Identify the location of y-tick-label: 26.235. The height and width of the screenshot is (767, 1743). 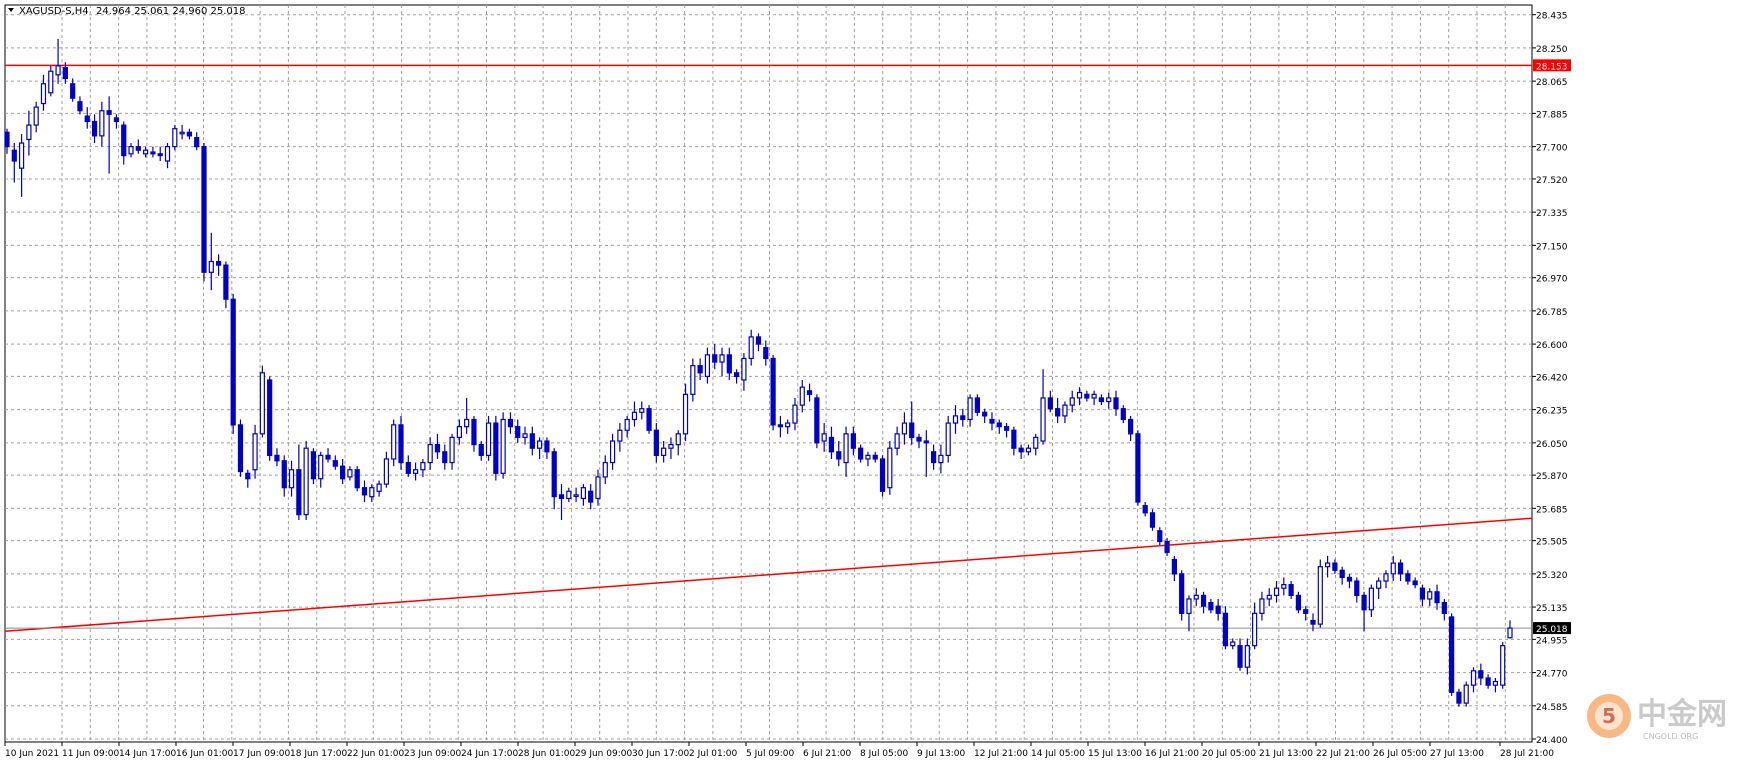
(1552, 412).